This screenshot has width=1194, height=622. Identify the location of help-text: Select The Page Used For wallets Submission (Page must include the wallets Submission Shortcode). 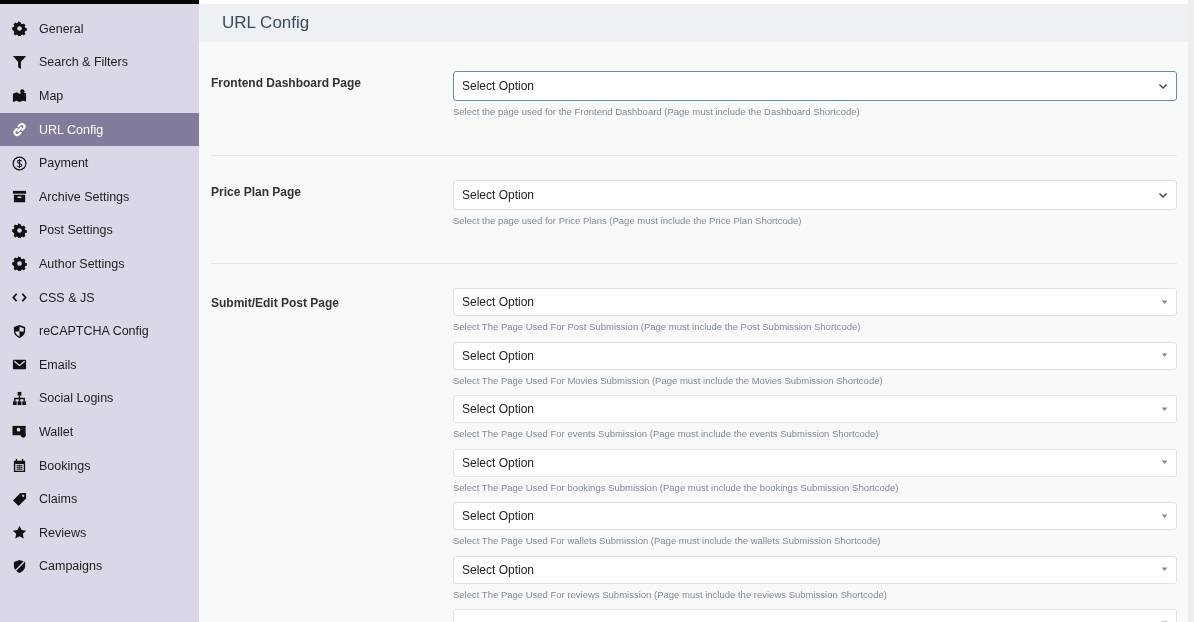
(667, 540).